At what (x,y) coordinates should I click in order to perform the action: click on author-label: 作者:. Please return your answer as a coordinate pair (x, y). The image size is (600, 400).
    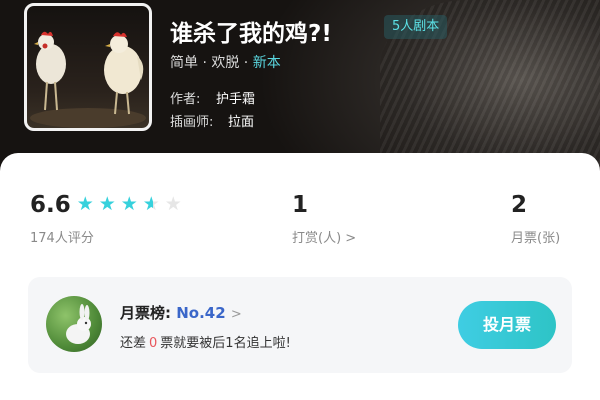
    Looking at the image, I should click on (185, 99).